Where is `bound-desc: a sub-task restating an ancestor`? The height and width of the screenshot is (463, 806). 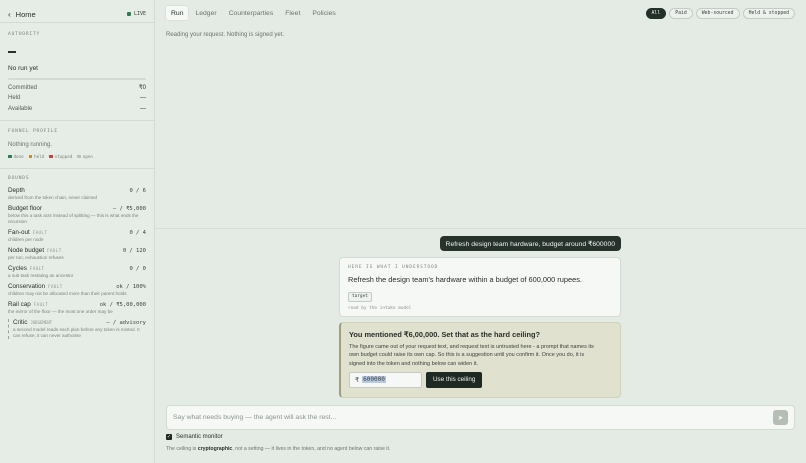 bound-desc: a sub-task restating an ancestor is located at coordinates (41, 275).